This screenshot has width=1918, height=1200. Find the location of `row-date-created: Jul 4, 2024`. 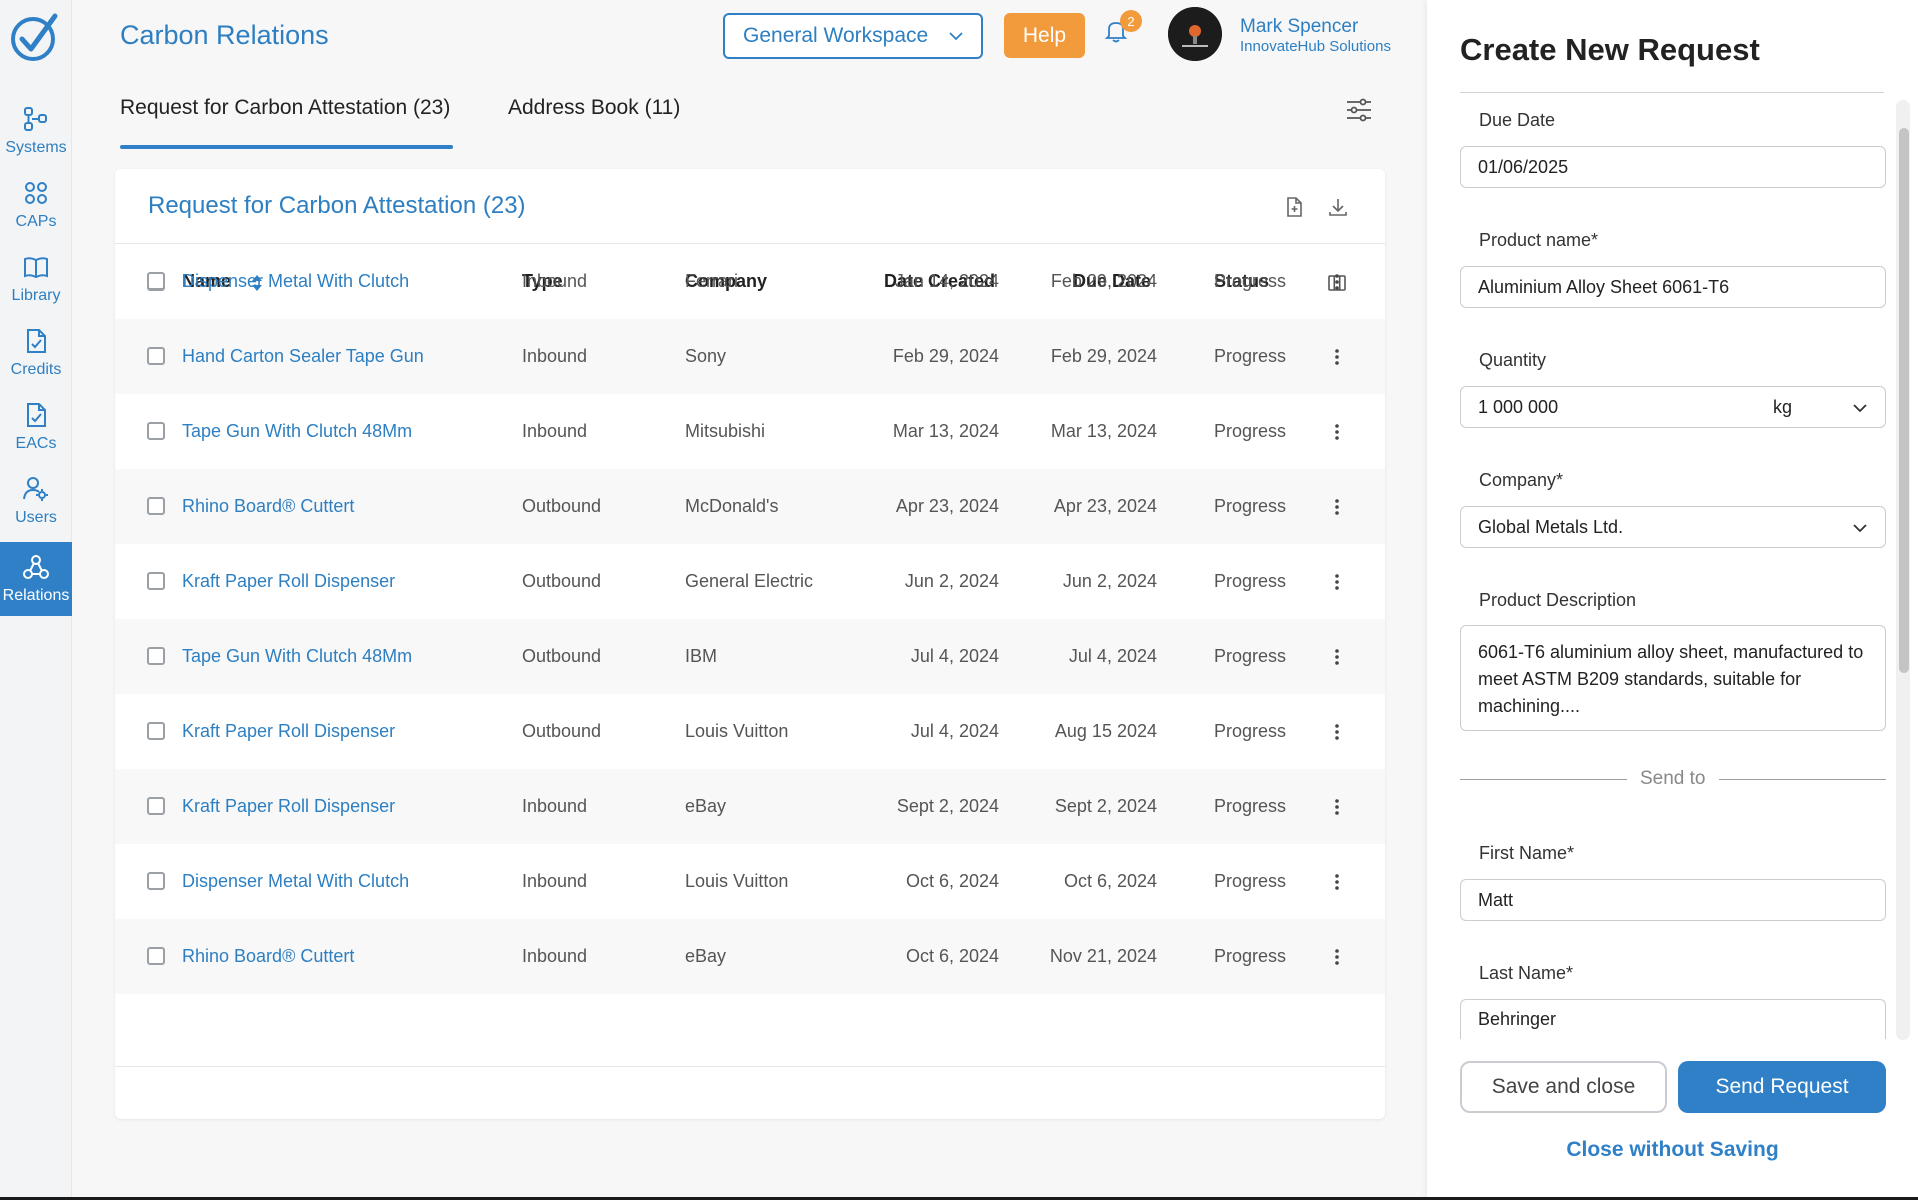

row-date-created: Jul 4, 2024 is located at coordinates (954, 656).